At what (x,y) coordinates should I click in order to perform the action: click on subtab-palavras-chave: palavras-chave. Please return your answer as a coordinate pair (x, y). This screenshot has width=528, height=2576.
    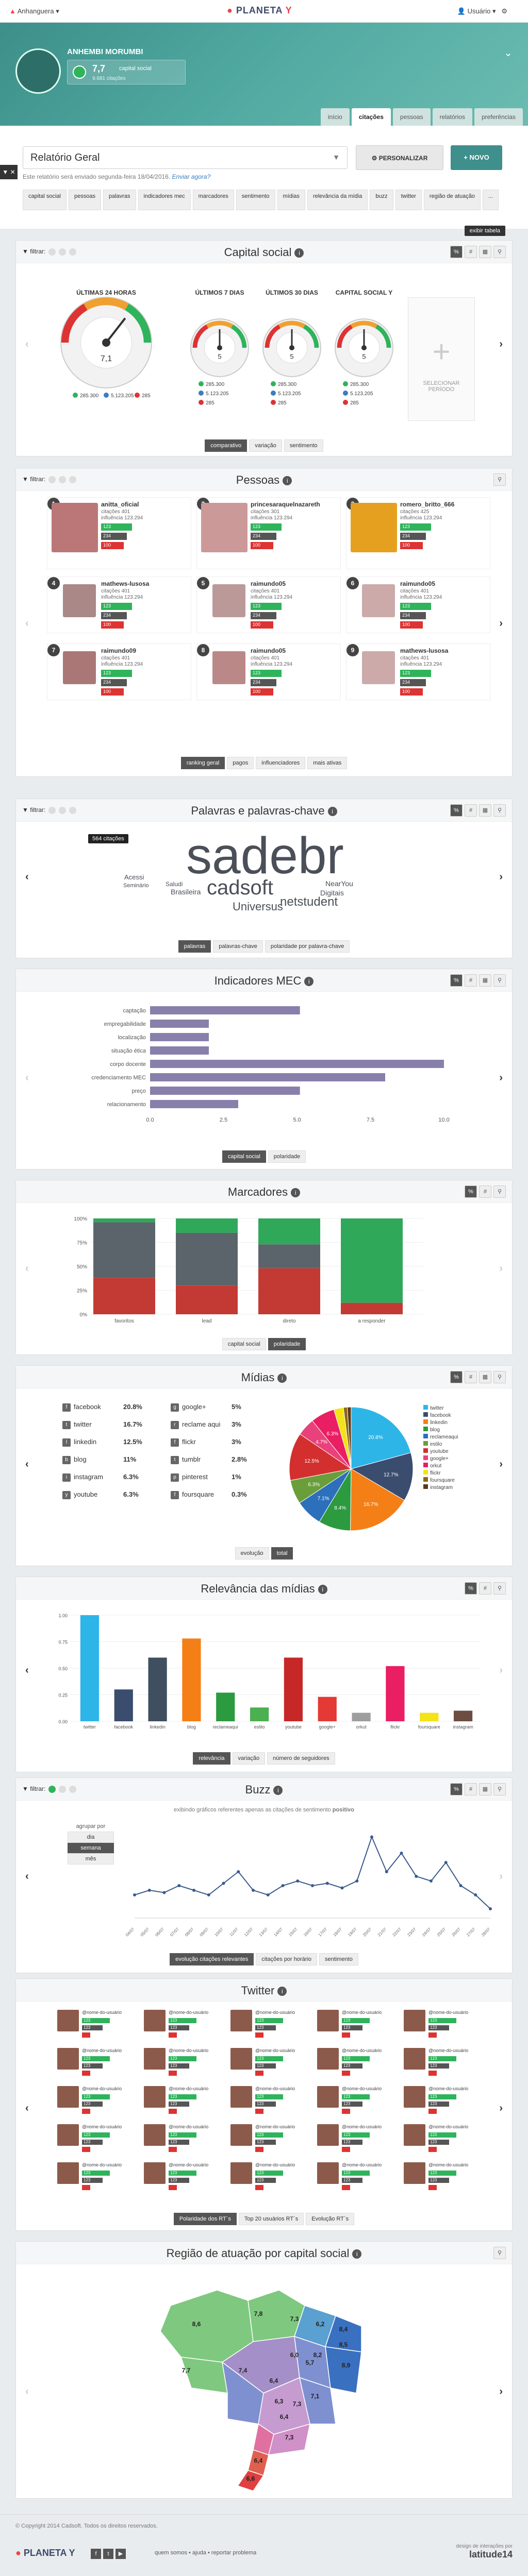
    Looking at the image, I should click on (238, 946).